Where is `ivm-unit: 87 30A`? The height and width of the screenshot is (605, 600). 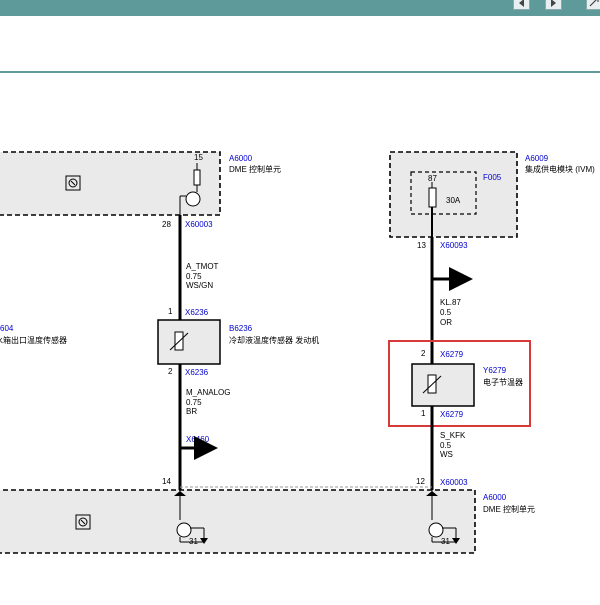
ivm-unit: 87 30A is located at coordinates (453, 194).